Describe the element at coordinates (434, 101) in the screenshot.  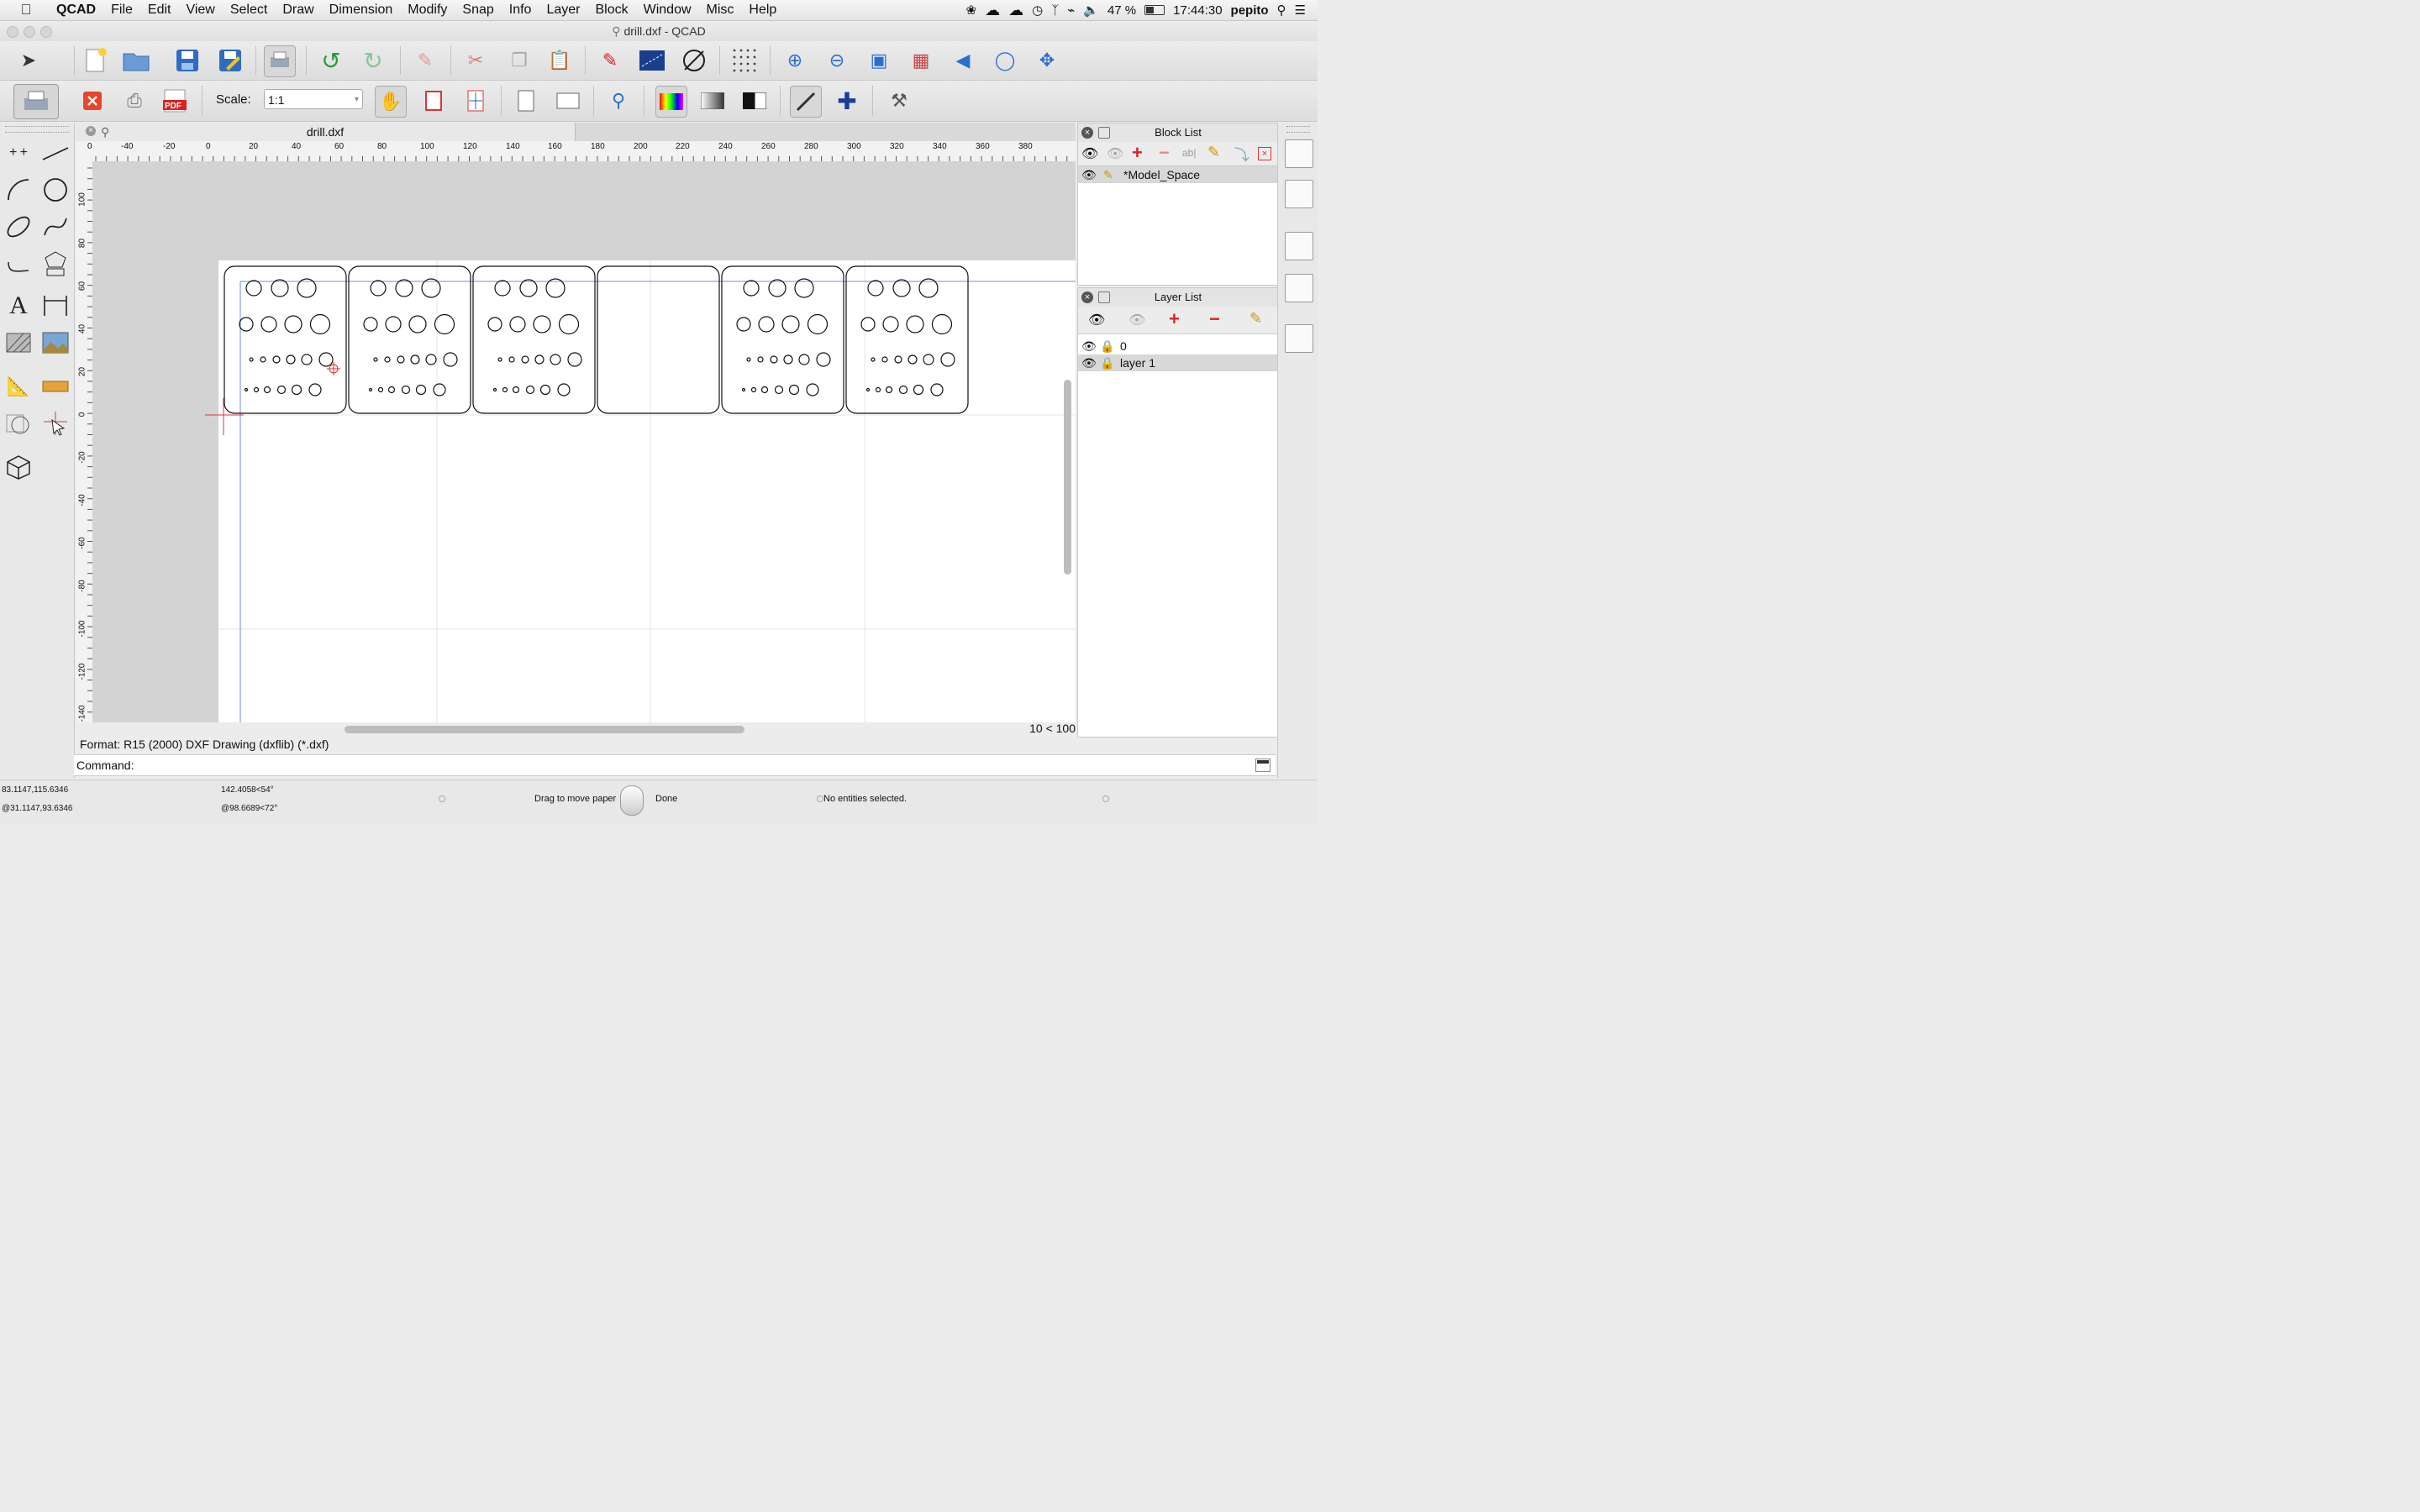
I see `paper-red-outline-icon` at that location.